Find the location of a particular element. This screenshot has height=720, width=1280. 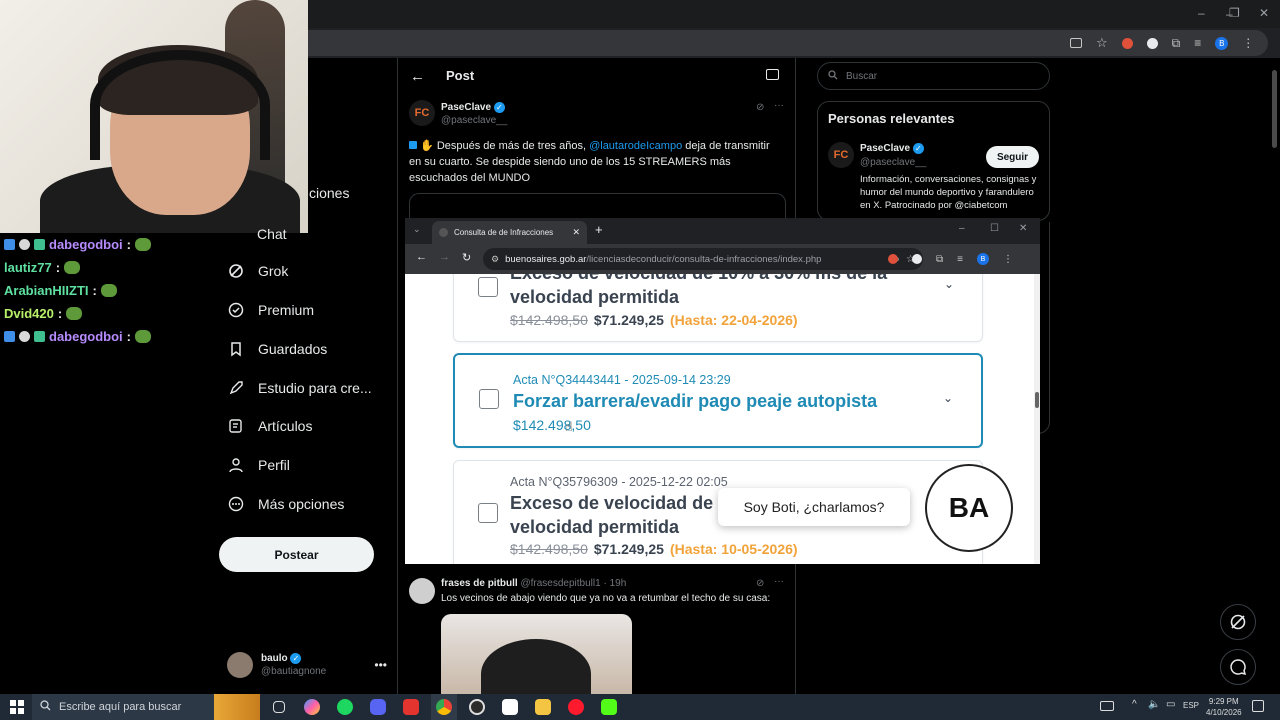

clock: 9:29 PM 4/10/2026 is located at coordinates (1224, 707).